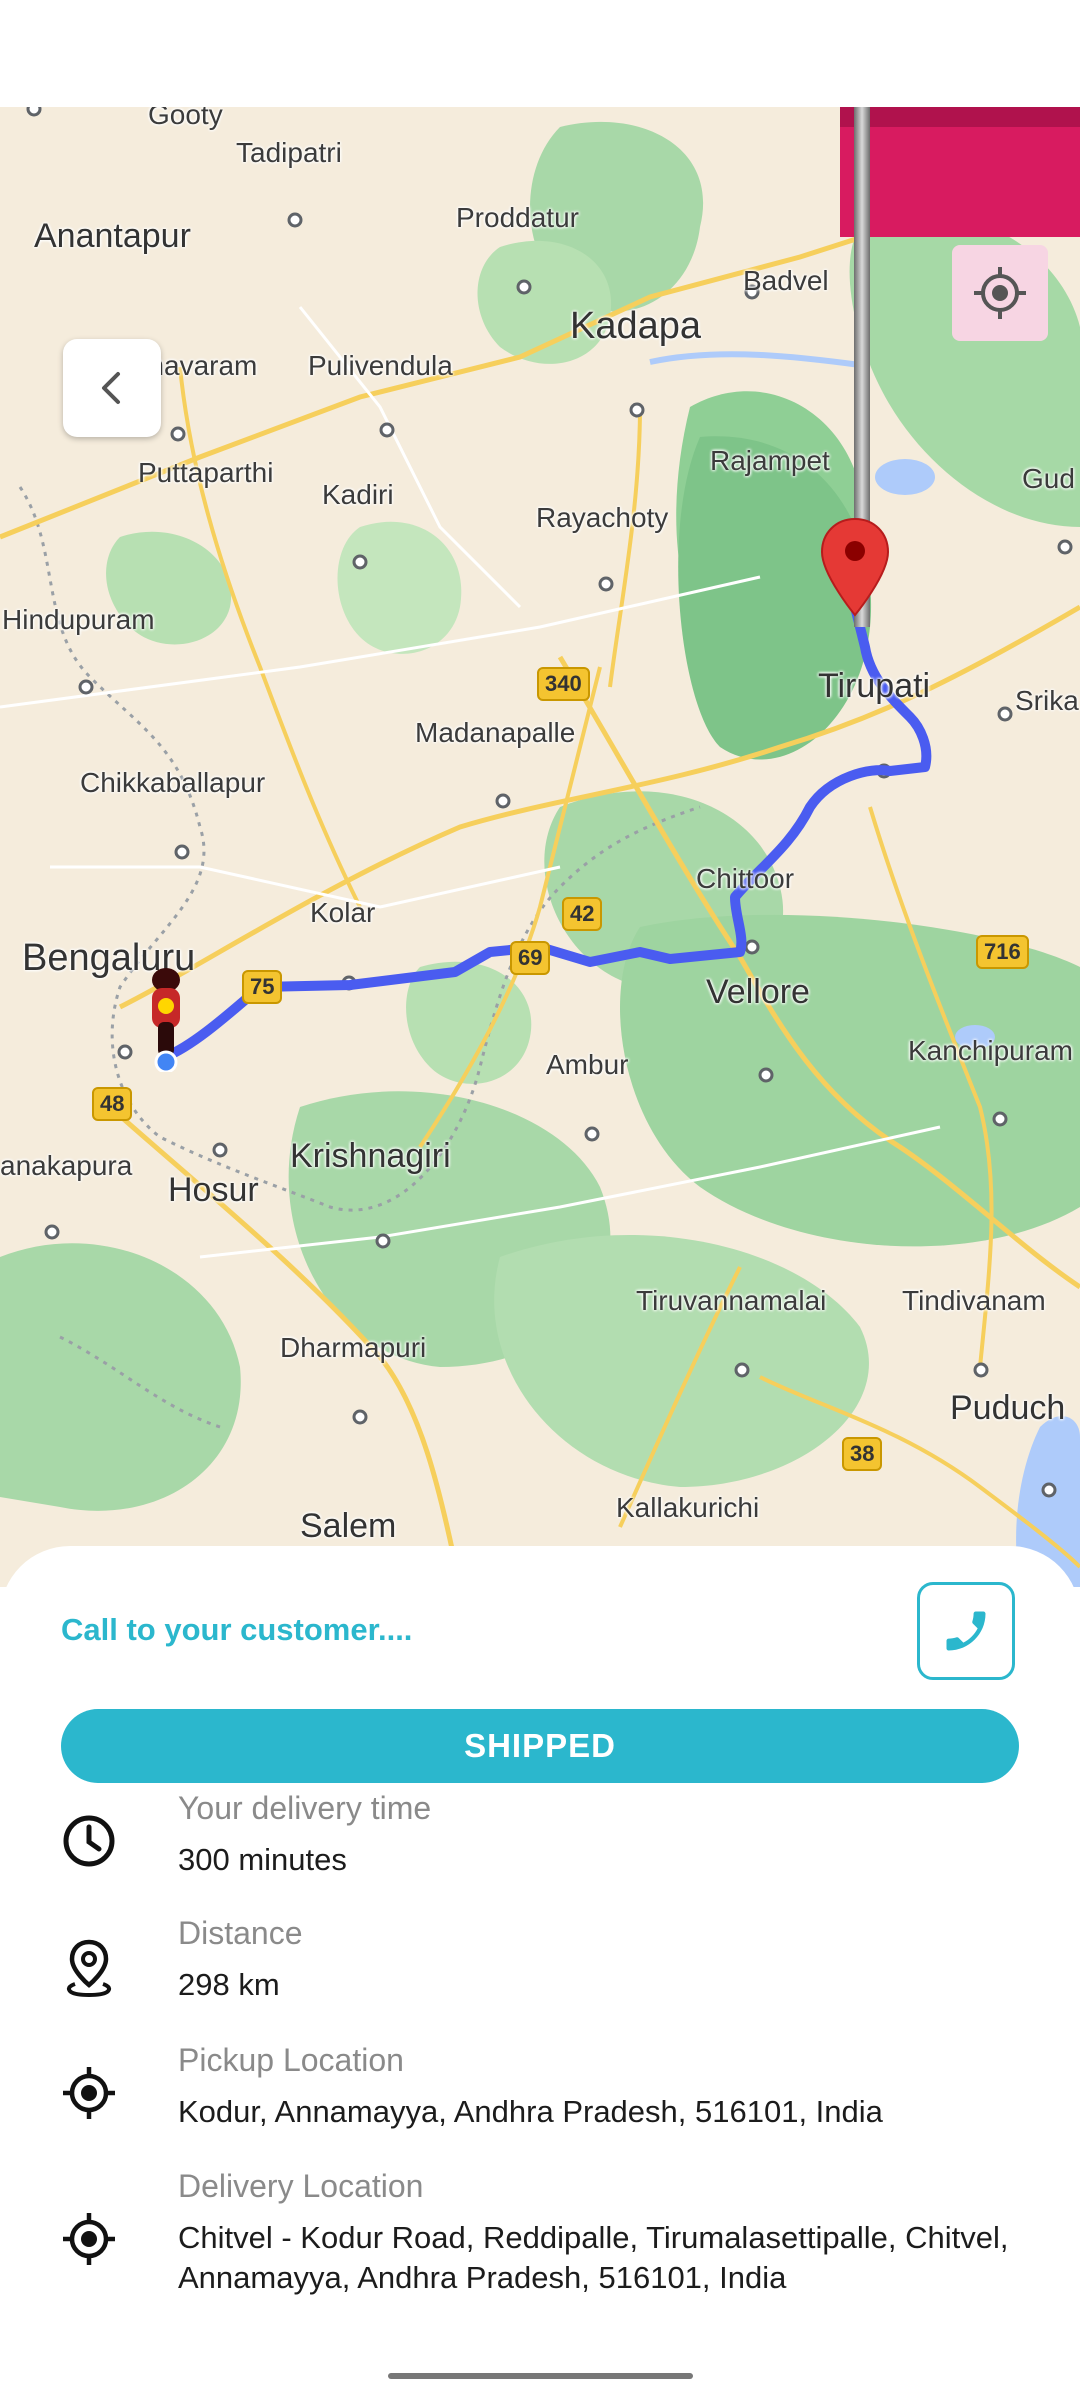 This screenshot has height=2400, width=1080. I want to click on home-indicator, so click(540, 2376).